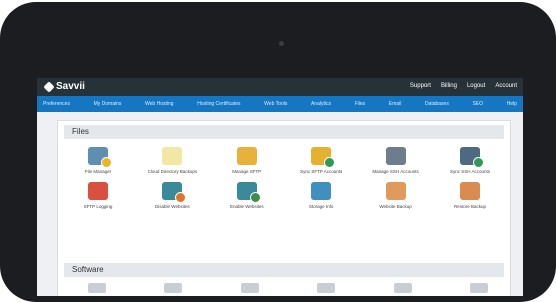  What do you see at coordinates (172, 171) in the screenshot?
I see `tile-label: Cloud Directory Backups` at bounding box center [172, 171].